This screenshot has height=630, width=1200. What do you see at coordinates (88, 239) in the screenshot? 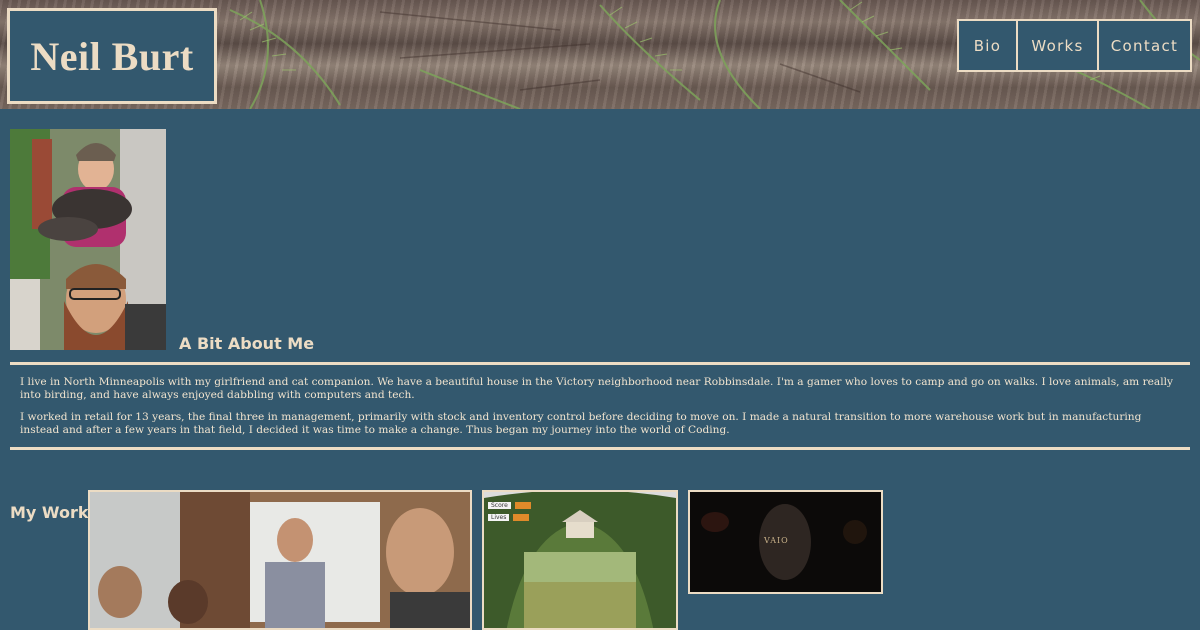
I see `profile-photo` at bounding box center [88, 239].